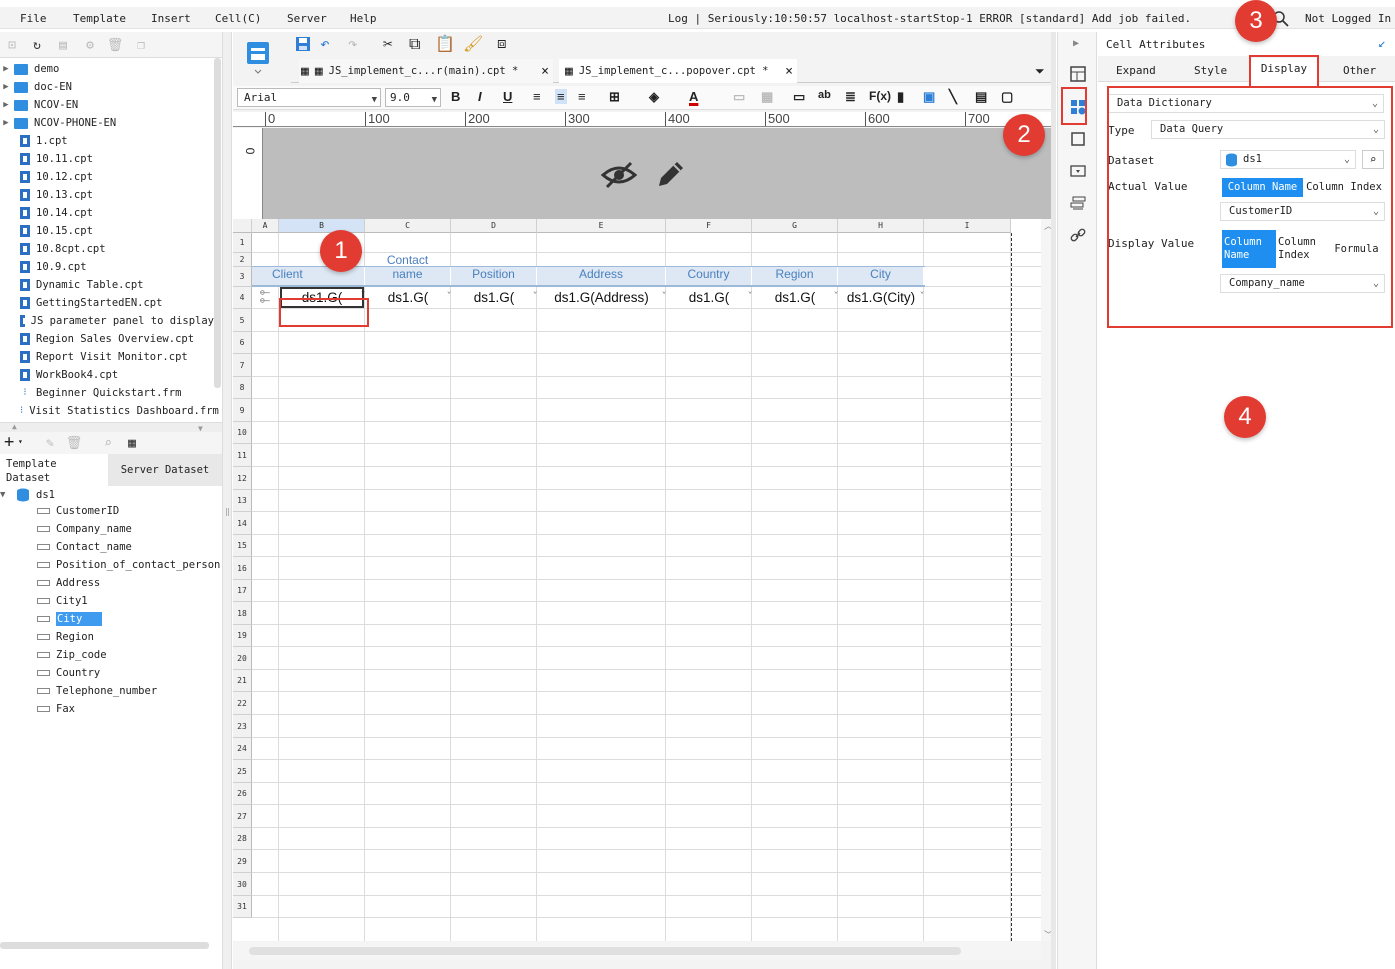 This screenshot has width=1395, height=969. What do you see at coordinates (78, 511) in the screenshot?
I see `dataset-field: CustomerID` at bounding box center [78, 511].